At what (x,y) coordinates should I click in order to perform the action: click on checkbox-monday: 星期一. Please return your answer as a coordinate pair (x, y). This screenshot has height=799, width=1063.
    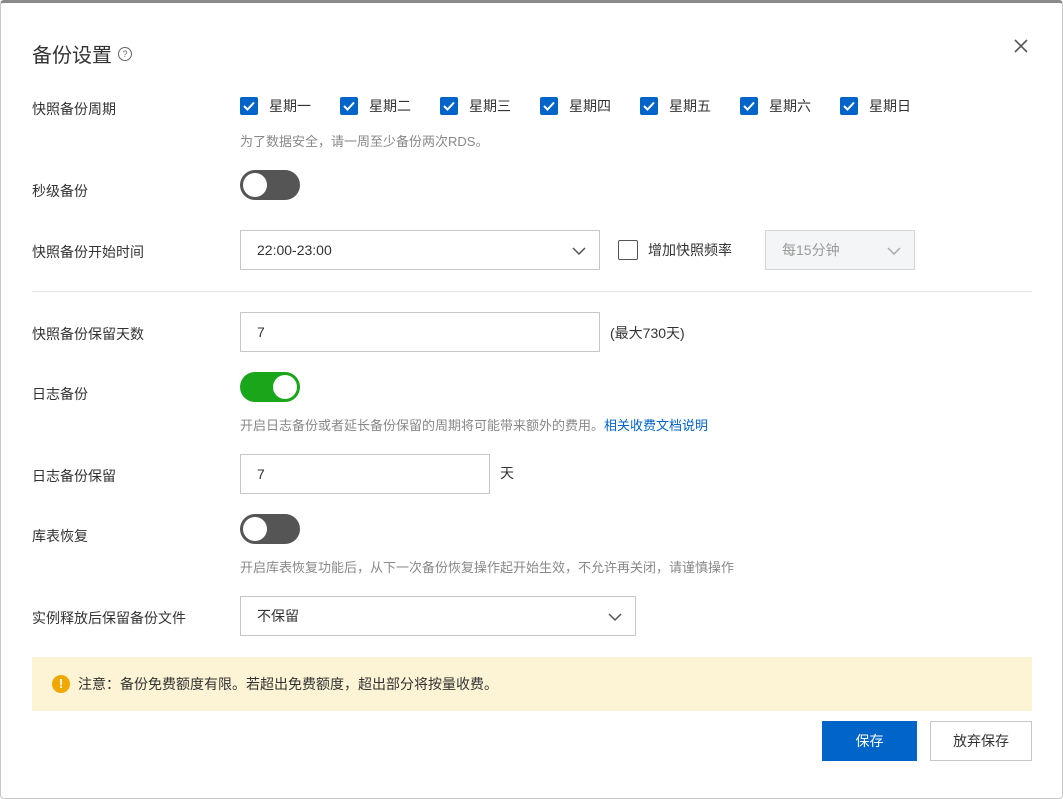
    Looking at the image, I should click on (290, 106).